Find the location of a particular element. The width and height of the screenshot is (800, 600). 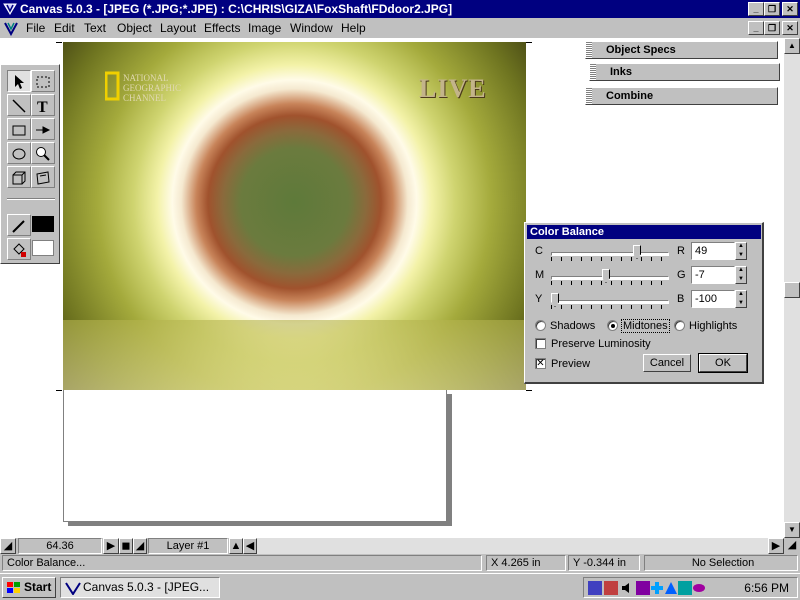

doc-restore-button: ❐ is located at coordinates (772, 28).